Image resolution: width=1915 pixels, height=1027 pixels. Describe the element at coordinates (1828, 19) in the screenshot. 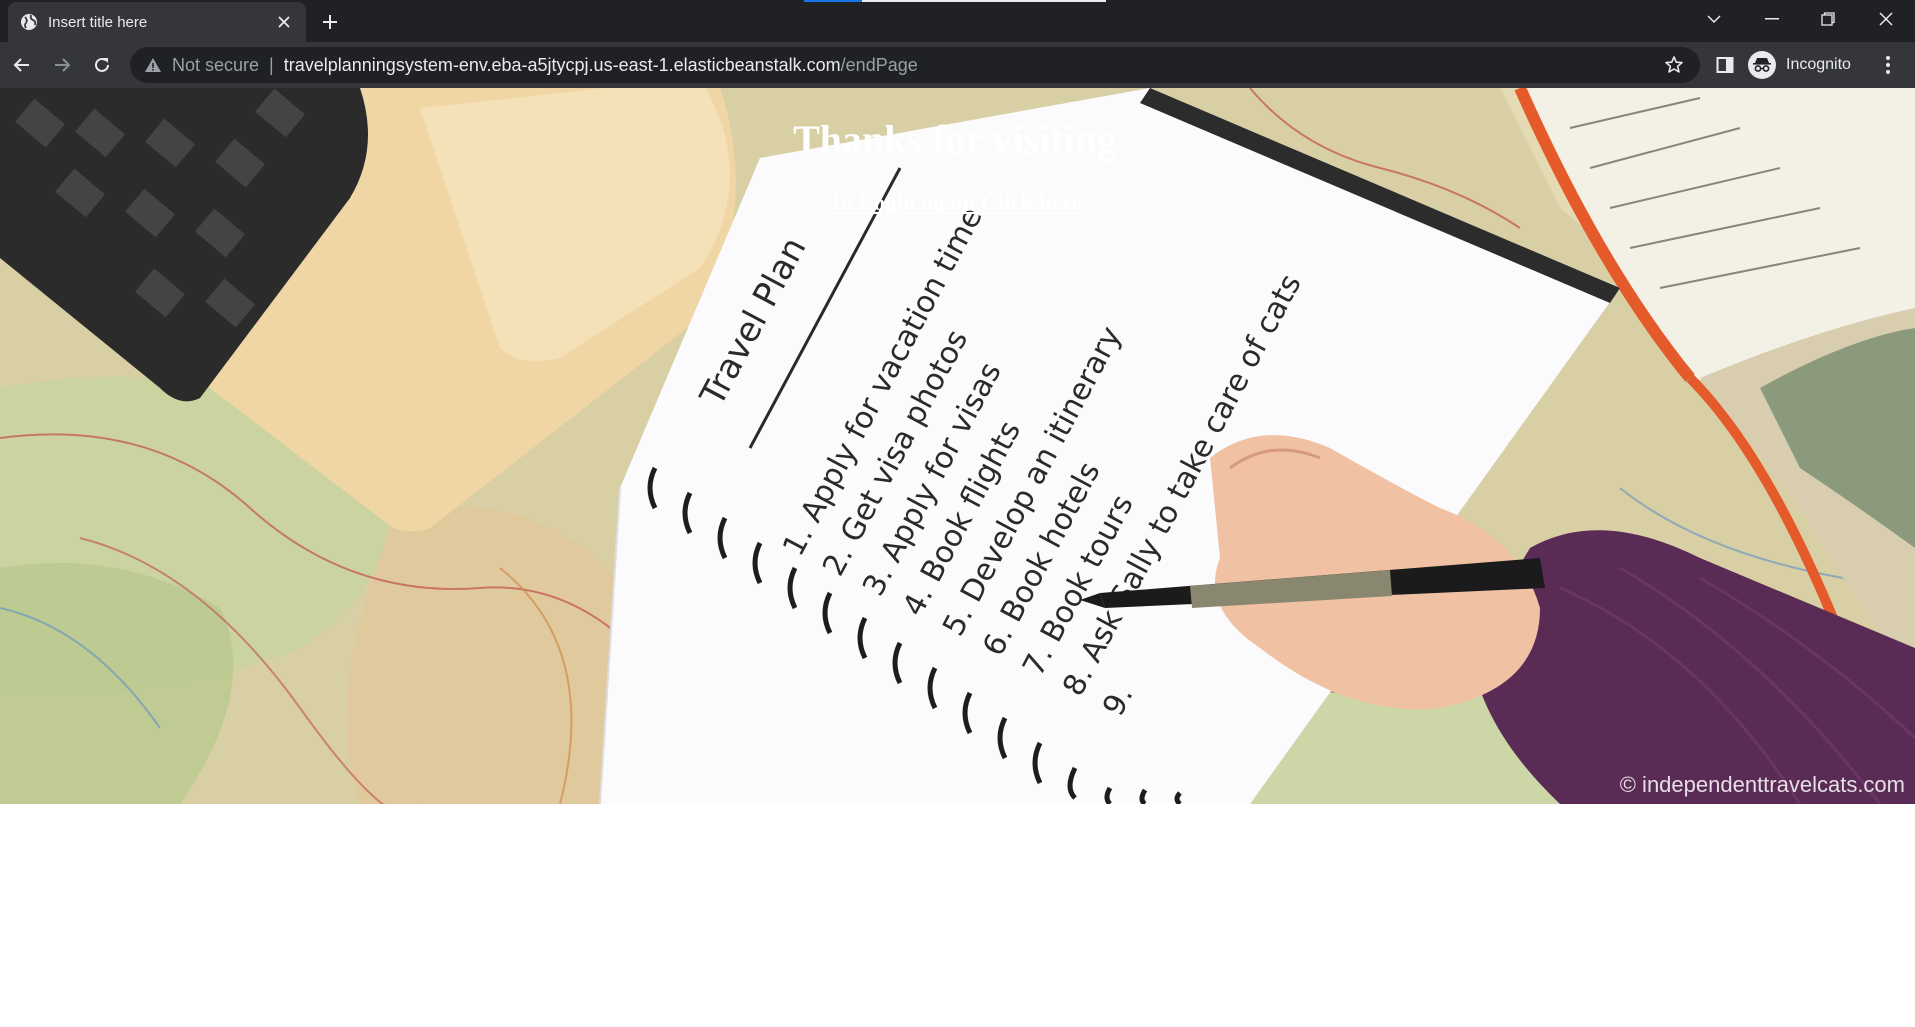

I see `restore-icon` at that location.